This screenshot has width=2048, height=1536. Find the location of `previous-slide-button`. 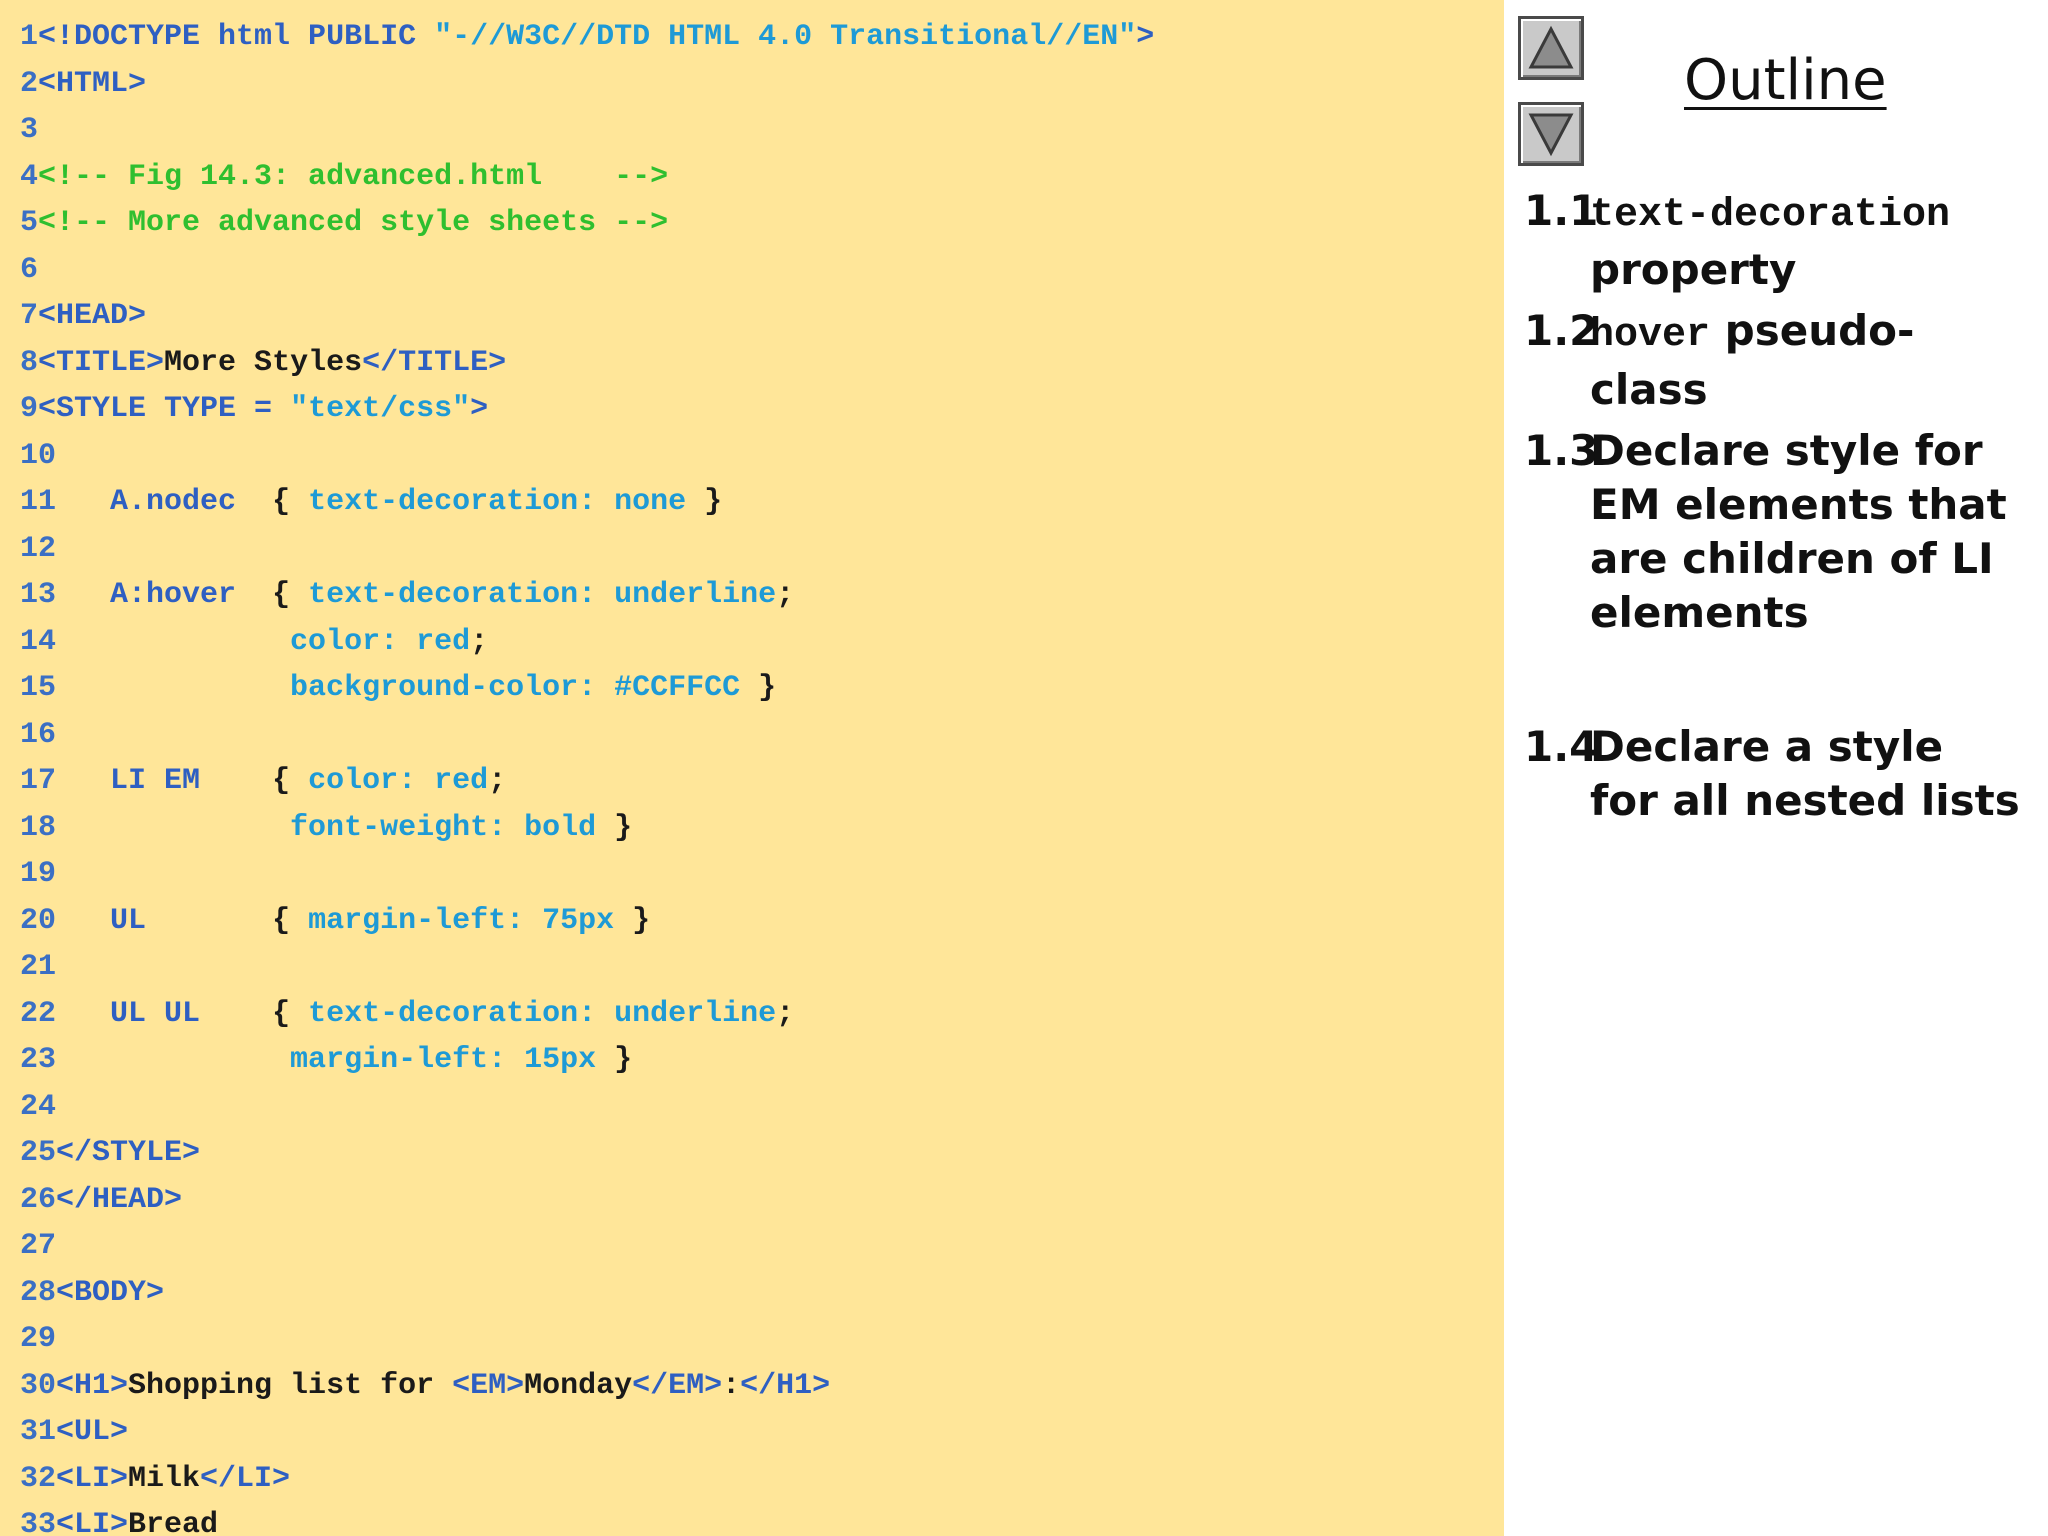

previous-slide-button is located at coordinates (1551, 48).